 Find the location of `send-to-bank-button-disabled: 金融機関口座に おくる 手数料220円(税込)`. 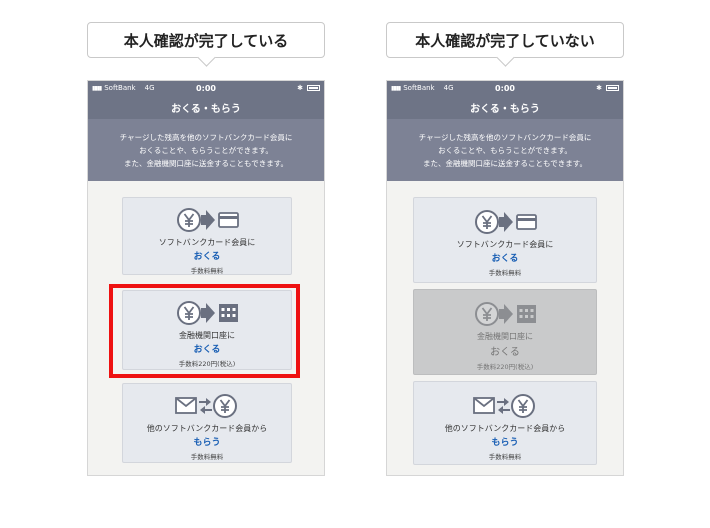

send-to-bank-button-disabled: 金融機関口座に おくる 手数料220円(税込) is located at coordinates (505, 332).